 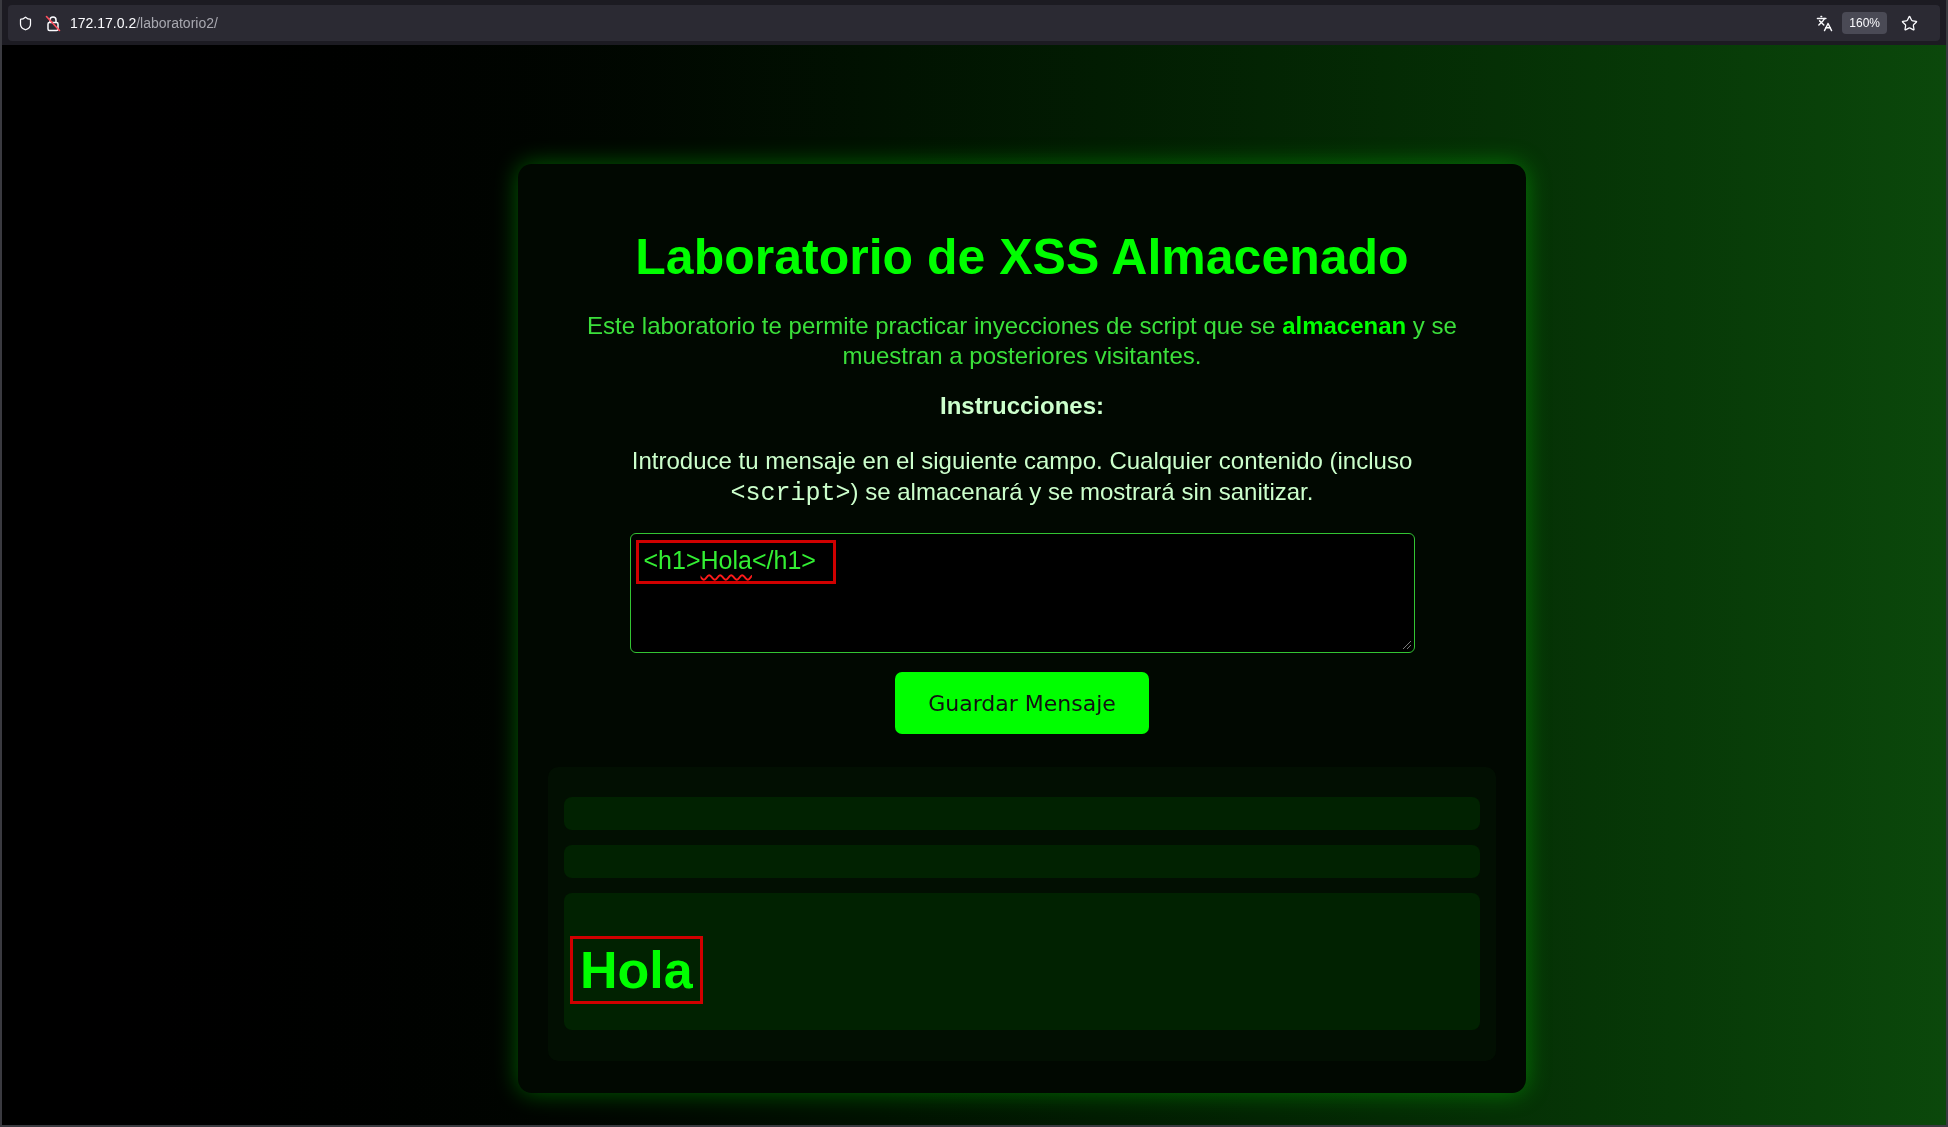 I want to click on crossed-lock-icon, so click(x=53, y=23).